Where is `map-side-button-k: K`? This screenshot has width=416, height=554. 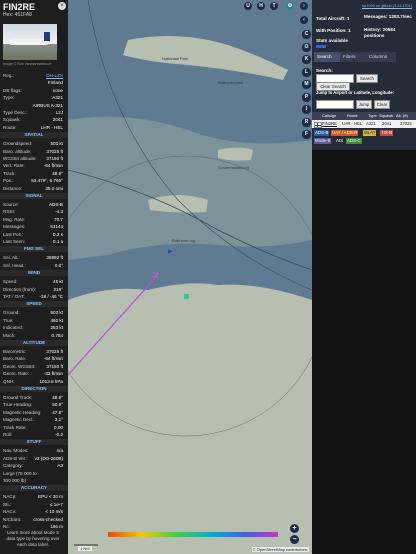 map-side-button-k: K is located at coordinates (306, 59).